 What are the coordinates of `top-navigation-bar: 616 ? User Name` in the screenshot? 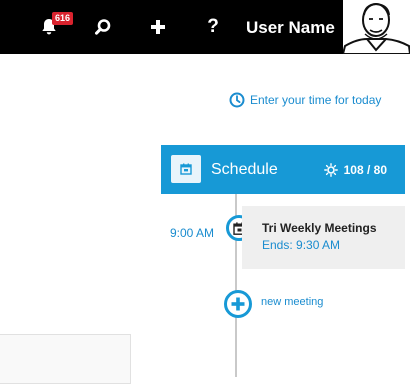 It's located at (205, 27).